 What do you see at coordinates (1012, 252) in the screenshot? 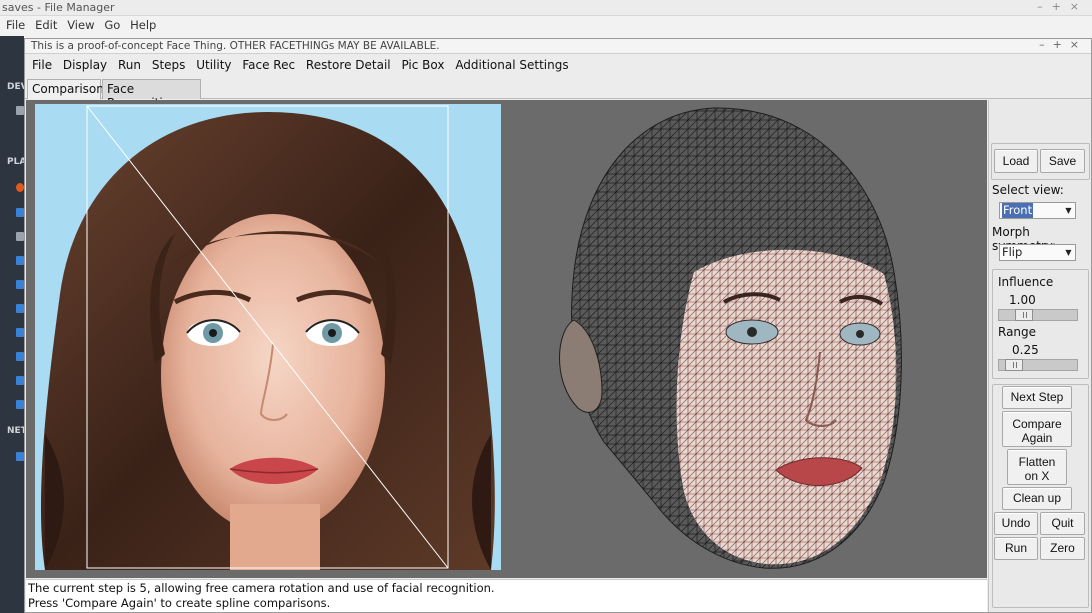
I see `morph-symmetry-value: Flip` at bounding box center [1012, 252].